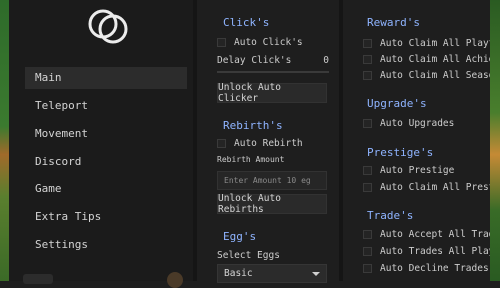 Image resolution: width=500 pixels, height=288 pixels. Describe the element at coordinates (273, 72) in the screenshot. I see `delay-clicks-slider` at that location.